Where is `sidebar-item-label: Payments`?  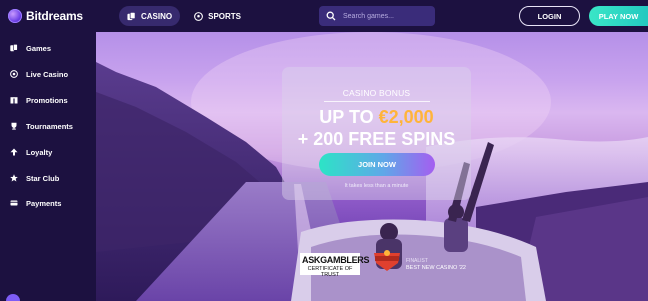
sidebar-item-label: Payments is located at coordinates (44, 203).